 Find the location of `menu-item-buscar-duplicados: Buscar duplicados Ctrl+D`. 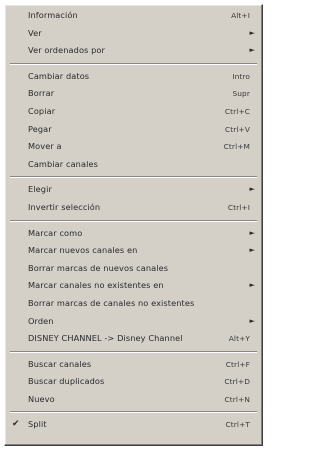

menu-item-buscar-duplicados: Buscar duplicados Ctrl+D is located at coordinates (133, 382).